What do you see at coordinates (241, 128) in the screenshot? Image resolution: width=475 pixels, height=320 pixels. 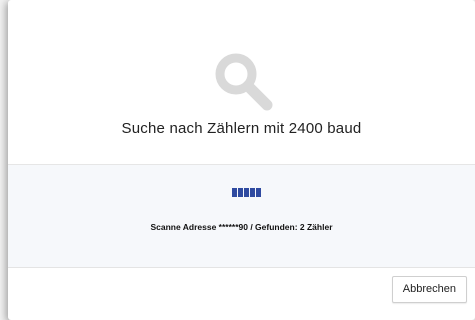 I see `dialog-title: Suche nach Zählern mit 2400 baud` at bounding box center [241, 128].